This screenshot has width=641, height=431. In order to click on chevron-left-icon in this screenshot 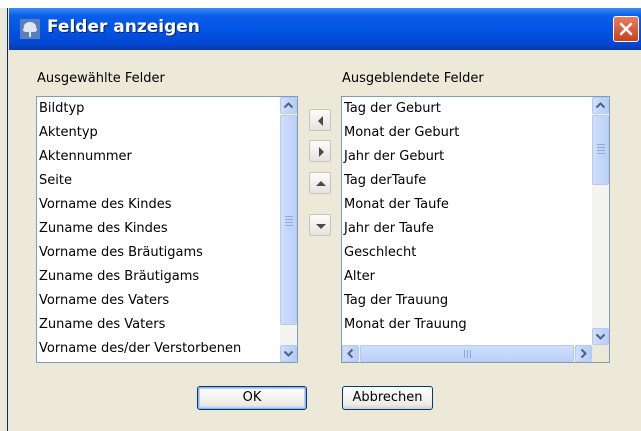, I will do `click(350, 353)`.